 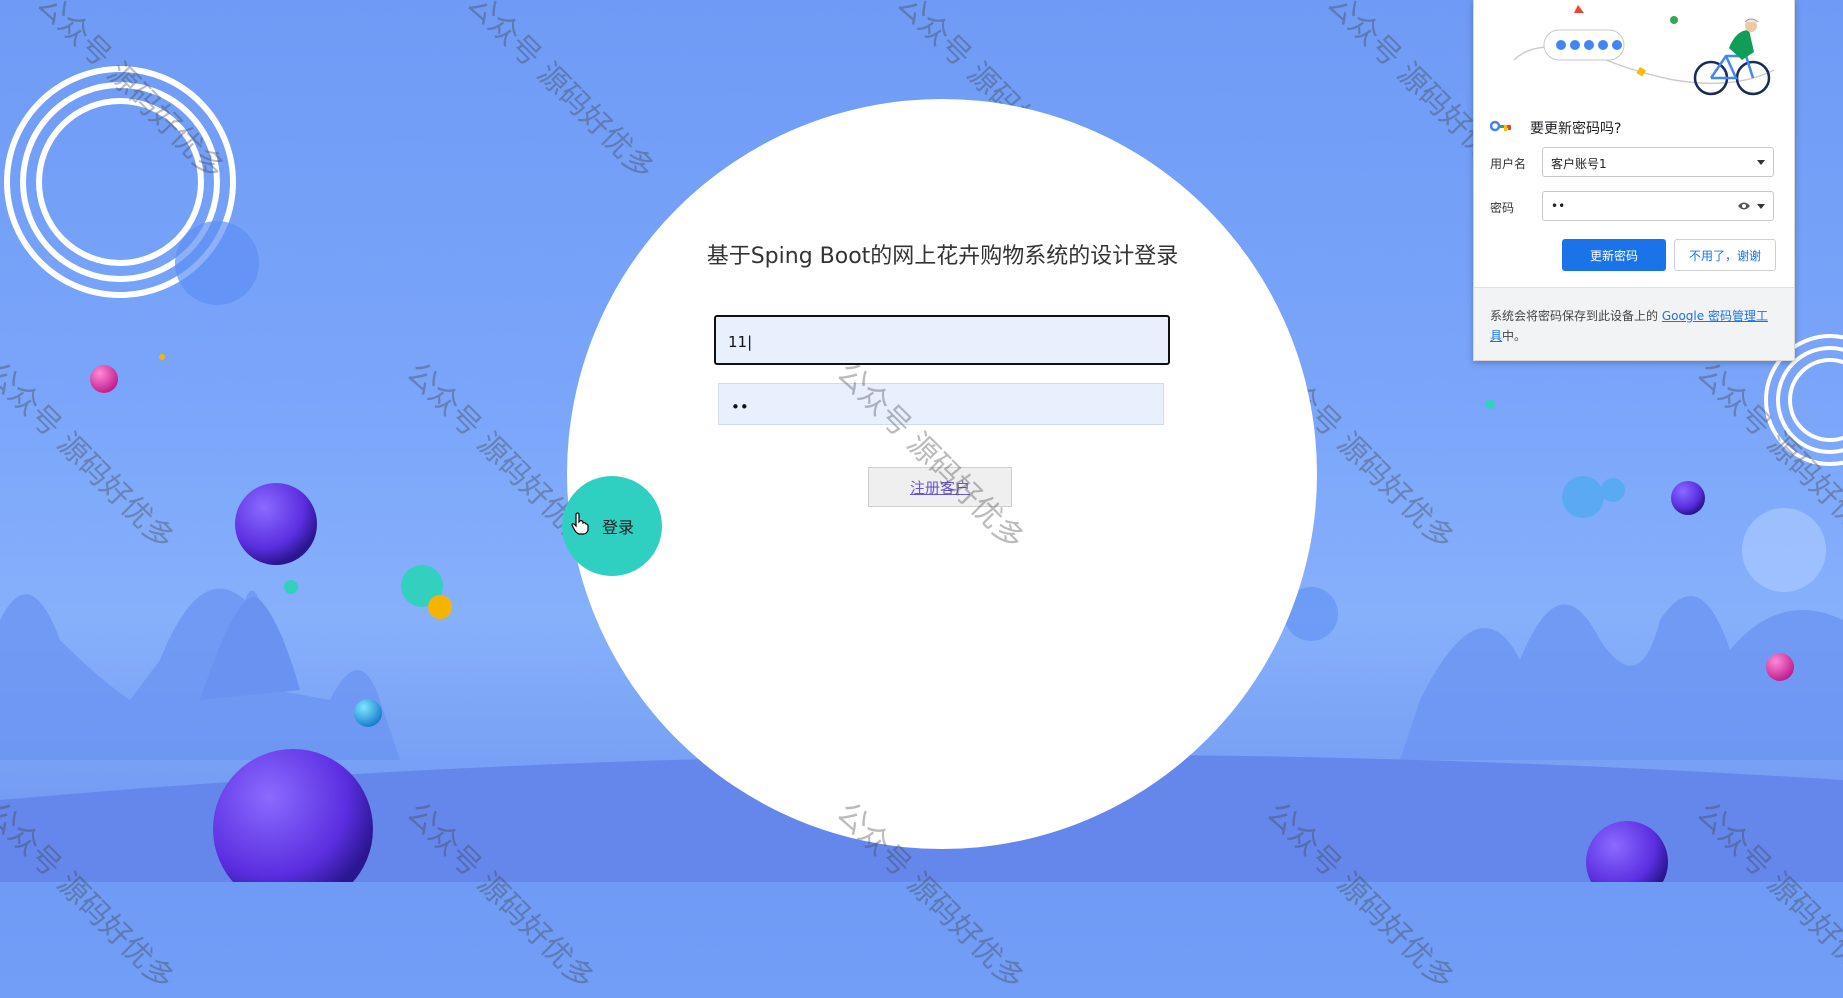 What do you see at coordinates (1614, 255) in the screenshot?
I see `update-password-button: 更新密码` at bounding box center [1614, 255].